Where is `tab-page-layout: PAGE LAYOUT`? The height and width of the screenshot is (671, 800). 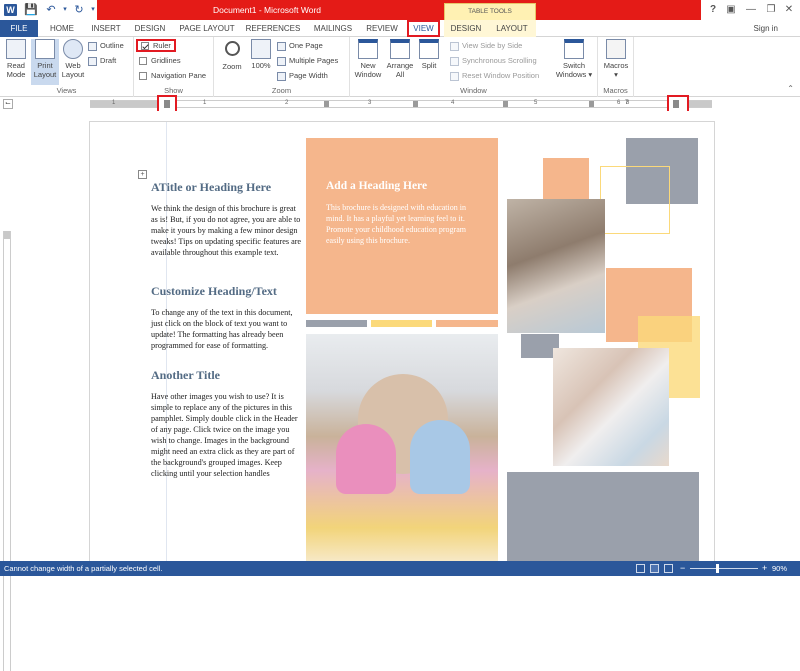
tab-page-layout: PAGE LAYOUT is located at coordinates (207, 28).